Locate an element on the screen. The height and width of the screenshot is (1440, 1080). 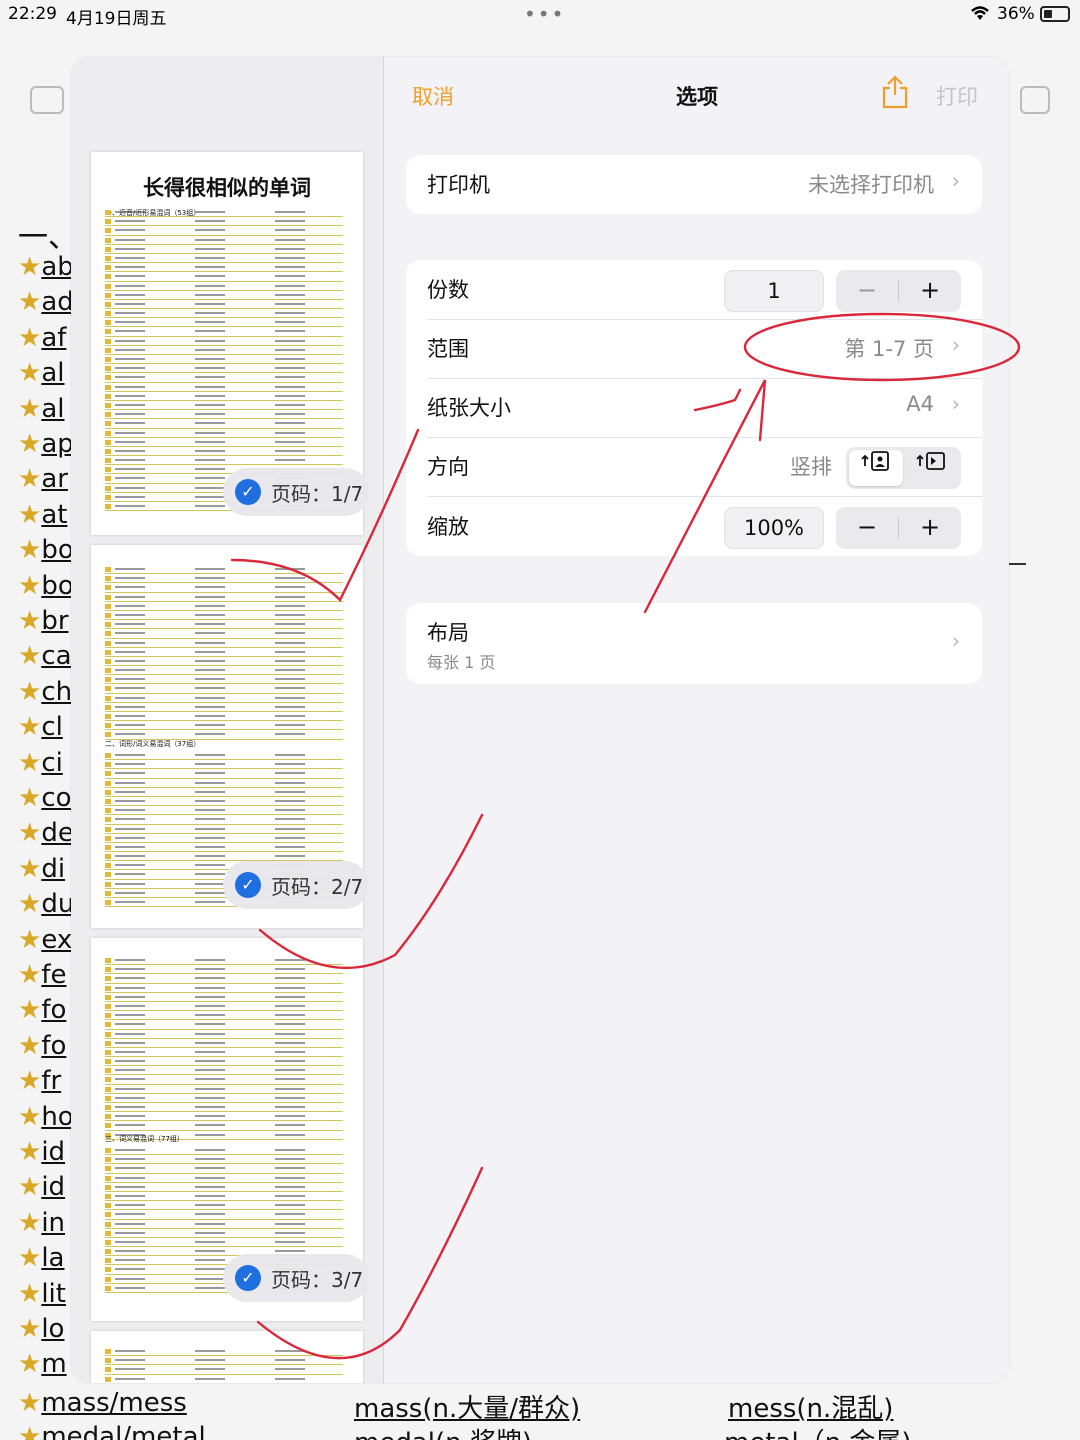
copies-stepper: − + is located at coordinates (898, 291).